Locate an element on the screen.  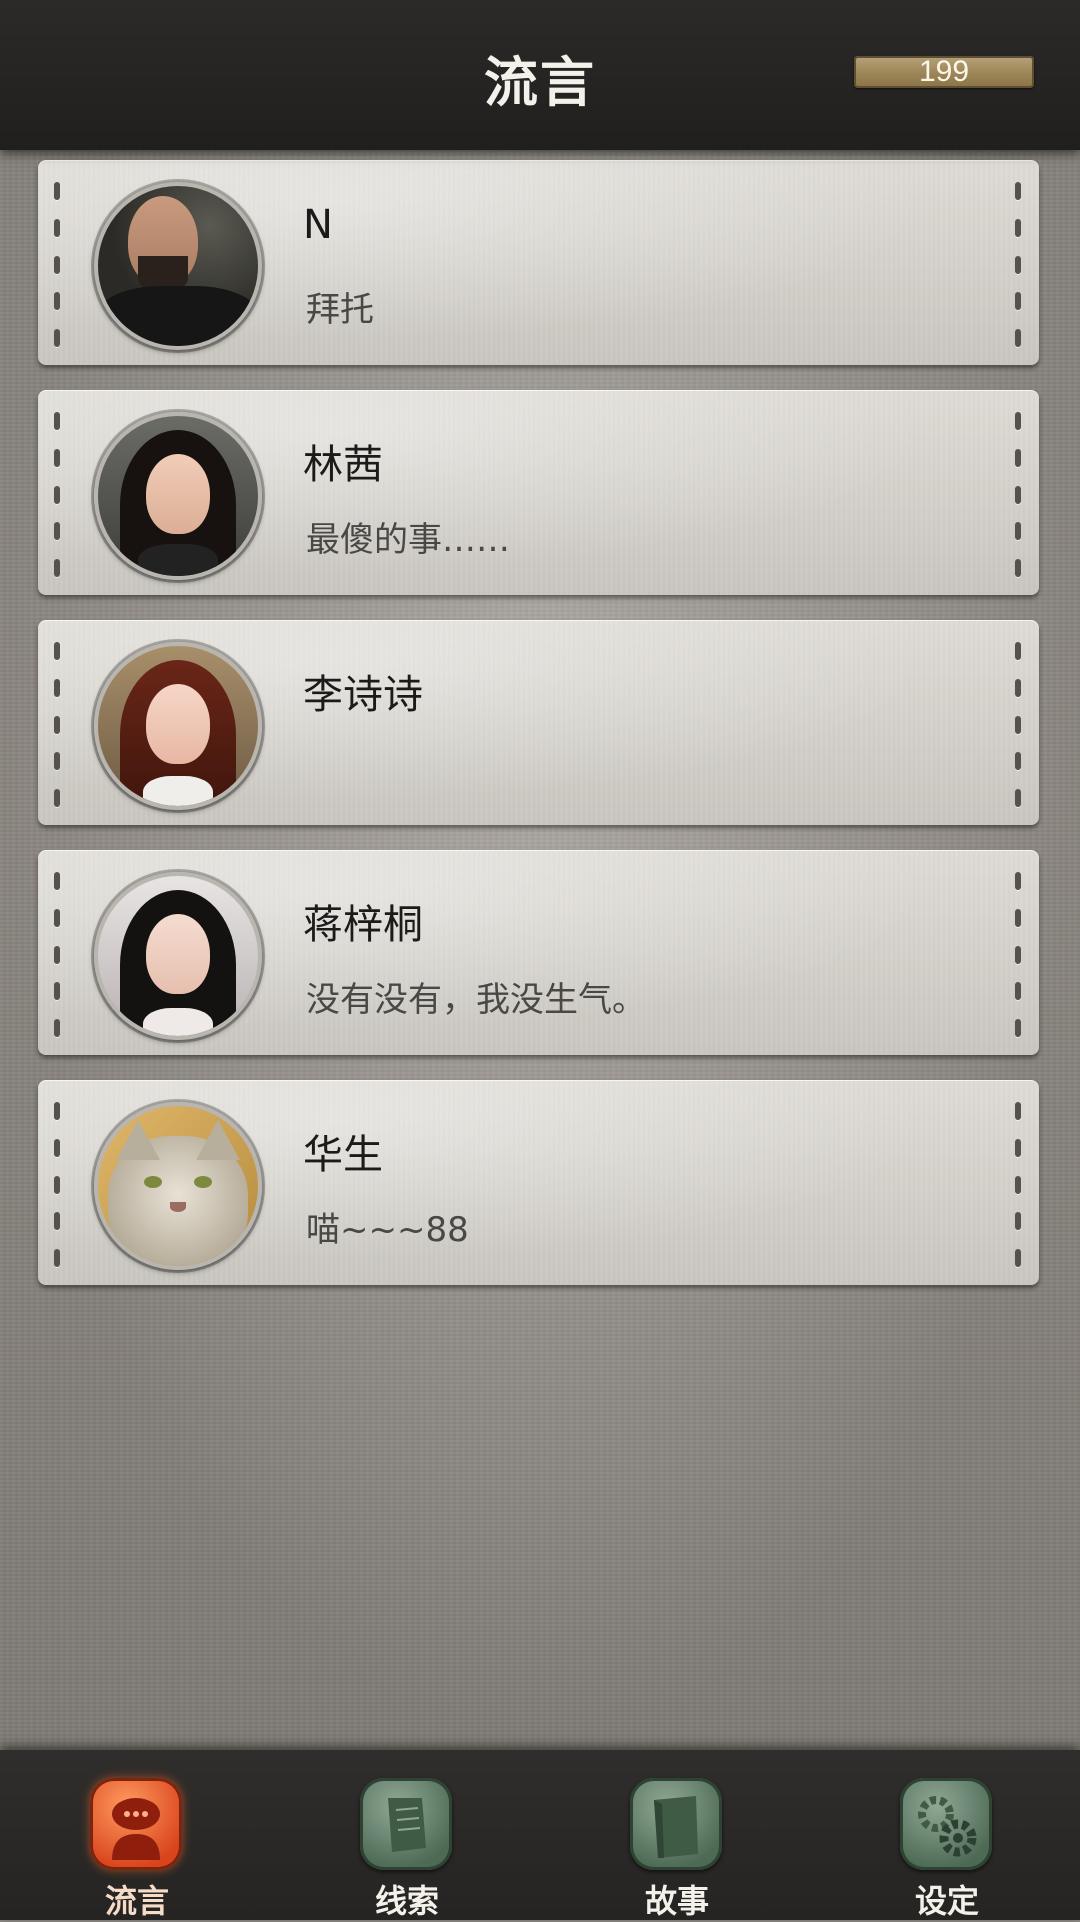
last-message: 拜托 is located at coordinates (340, 310).